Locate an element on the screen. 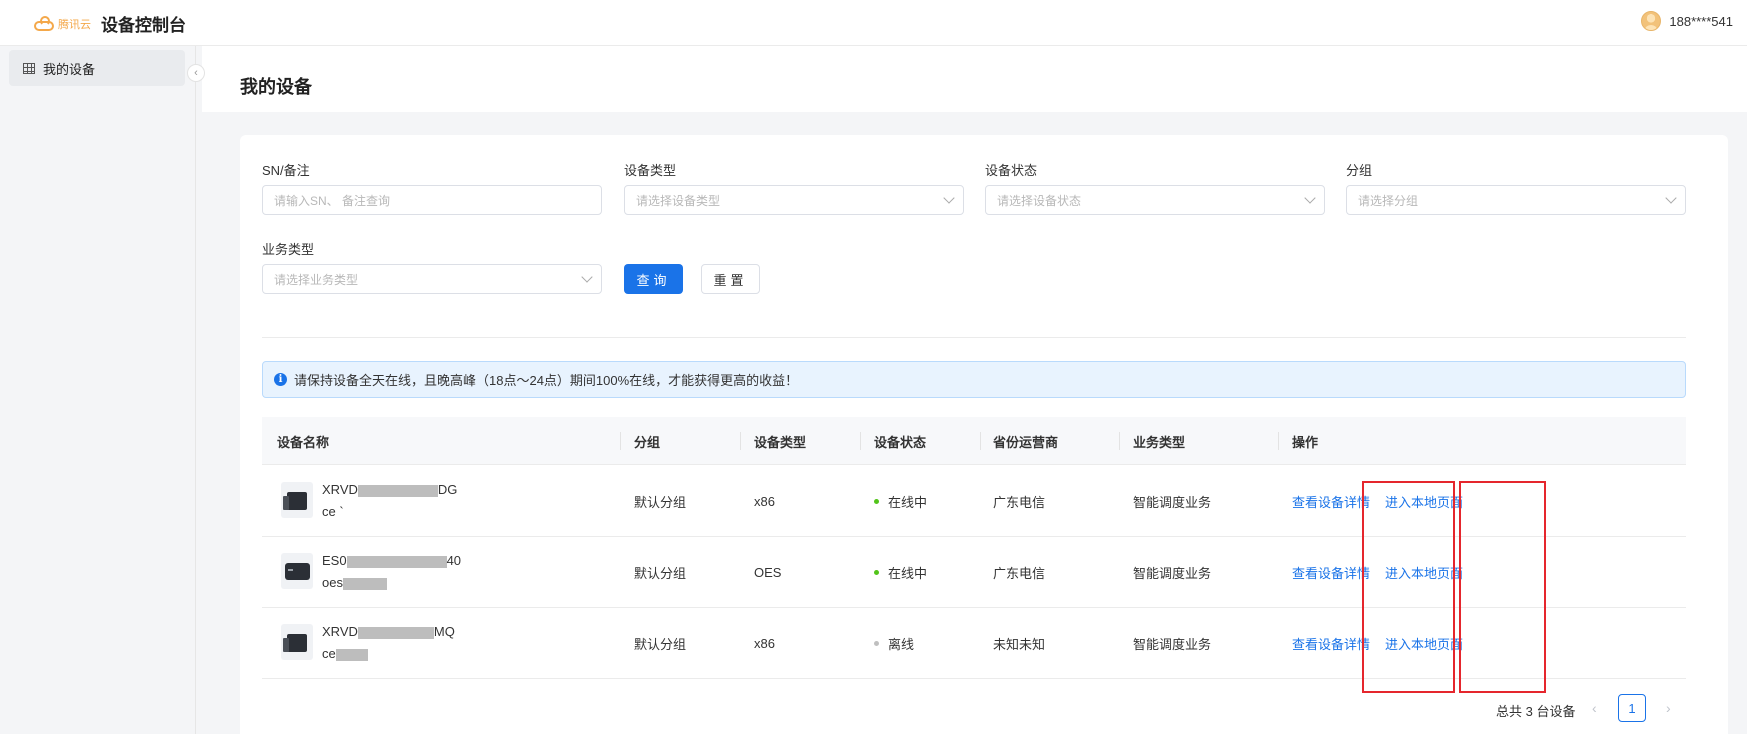  column-header-actions: 操作 is located at coordinates (1305, 442).